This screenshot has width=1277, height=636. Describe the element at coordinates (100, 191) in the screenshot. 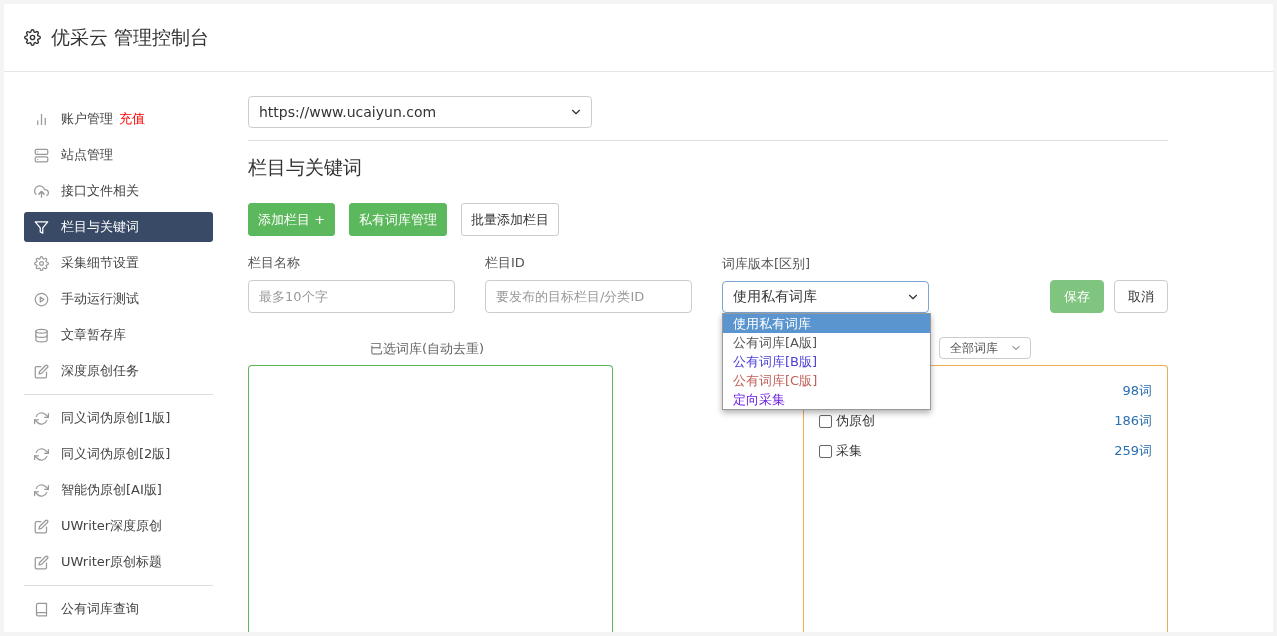

I see `sidebar-label: 接口文件相关` at that location.